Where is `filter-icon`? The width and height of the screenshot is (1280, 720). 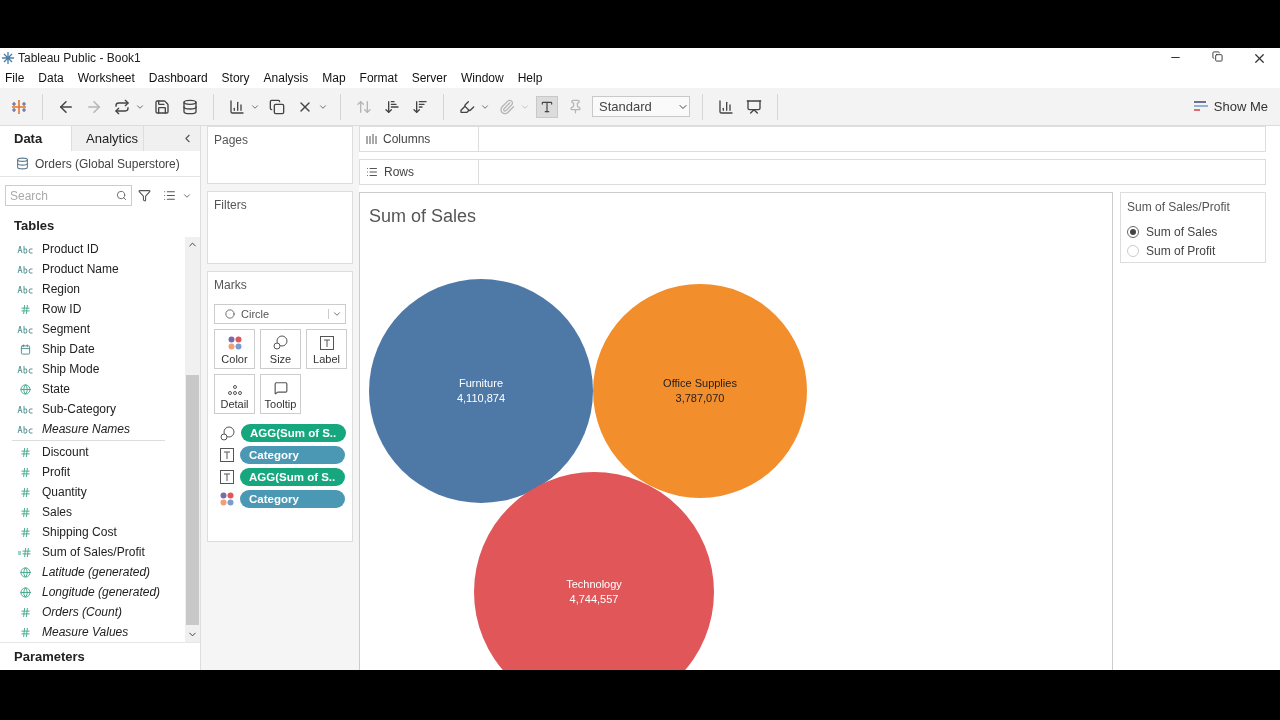
filter-icon is located at coordinates (144, 195).